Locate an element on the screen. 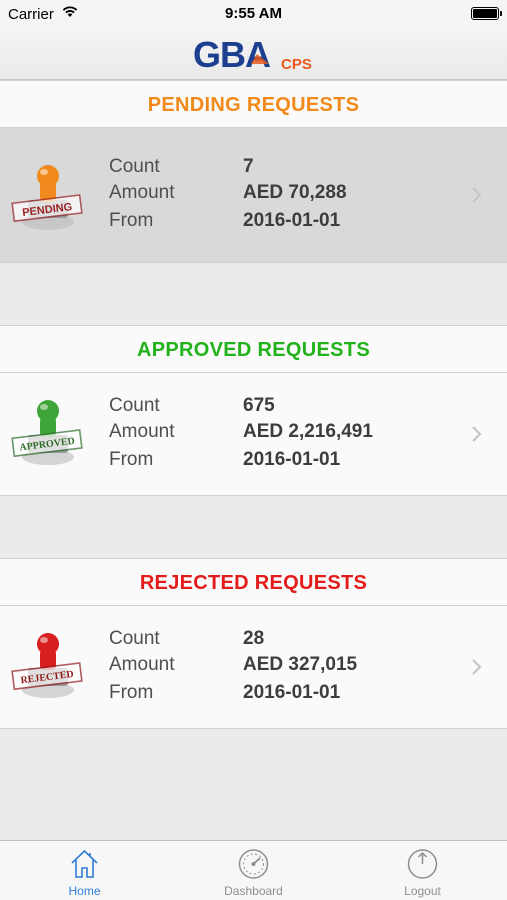 The height and width of the screenshot is (900, 507). tab-home: Home is located at coordinates (84, 870).